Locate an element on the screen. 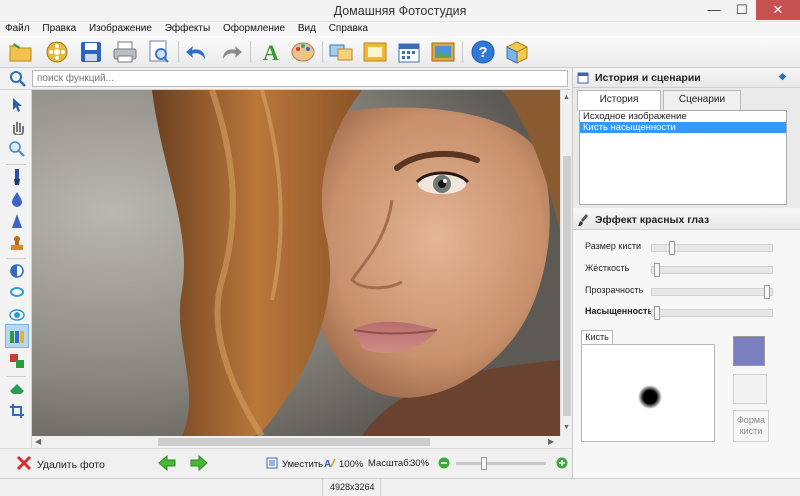 Image resolution: width=800 pixels, height=496 pixels. saturation-row: Насыщенность is located at coordinates (685, 313).